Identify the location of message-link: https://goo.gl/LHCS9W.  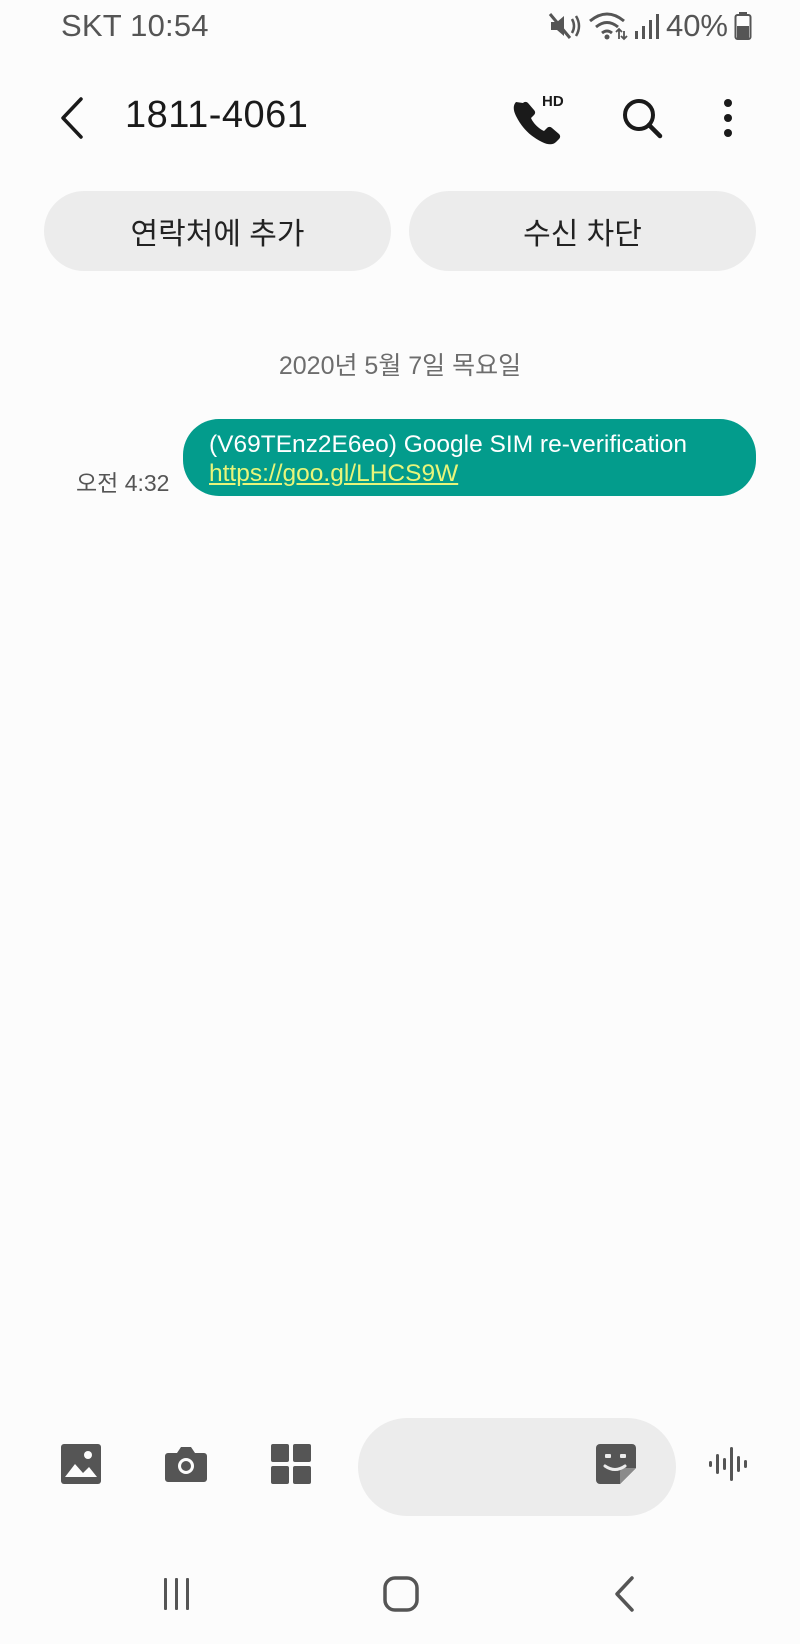
(333, 473).